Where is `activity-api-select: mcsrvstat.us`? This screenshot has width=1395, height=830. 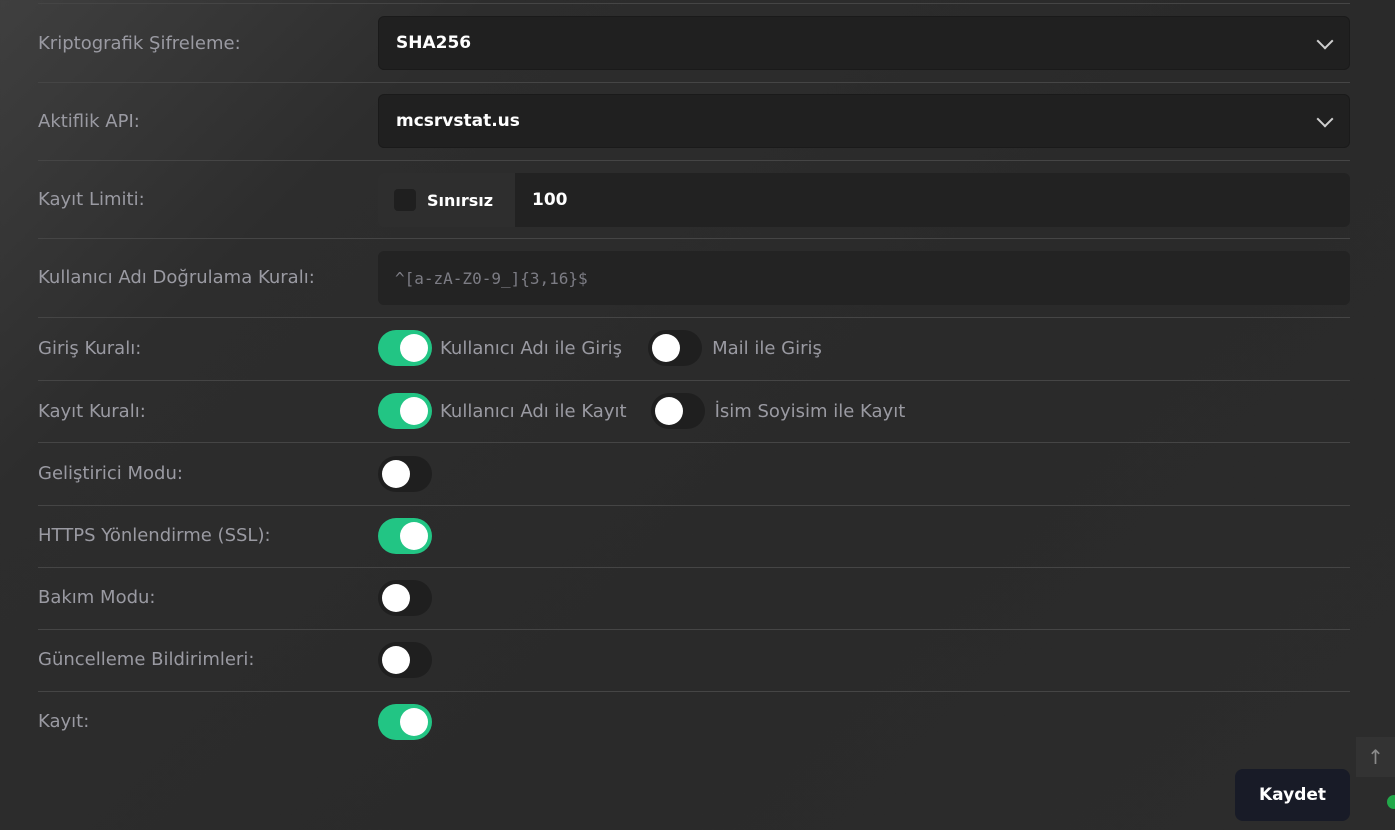
activity-api-select: mcsrvstat.us is located at coordinates (864, 121).